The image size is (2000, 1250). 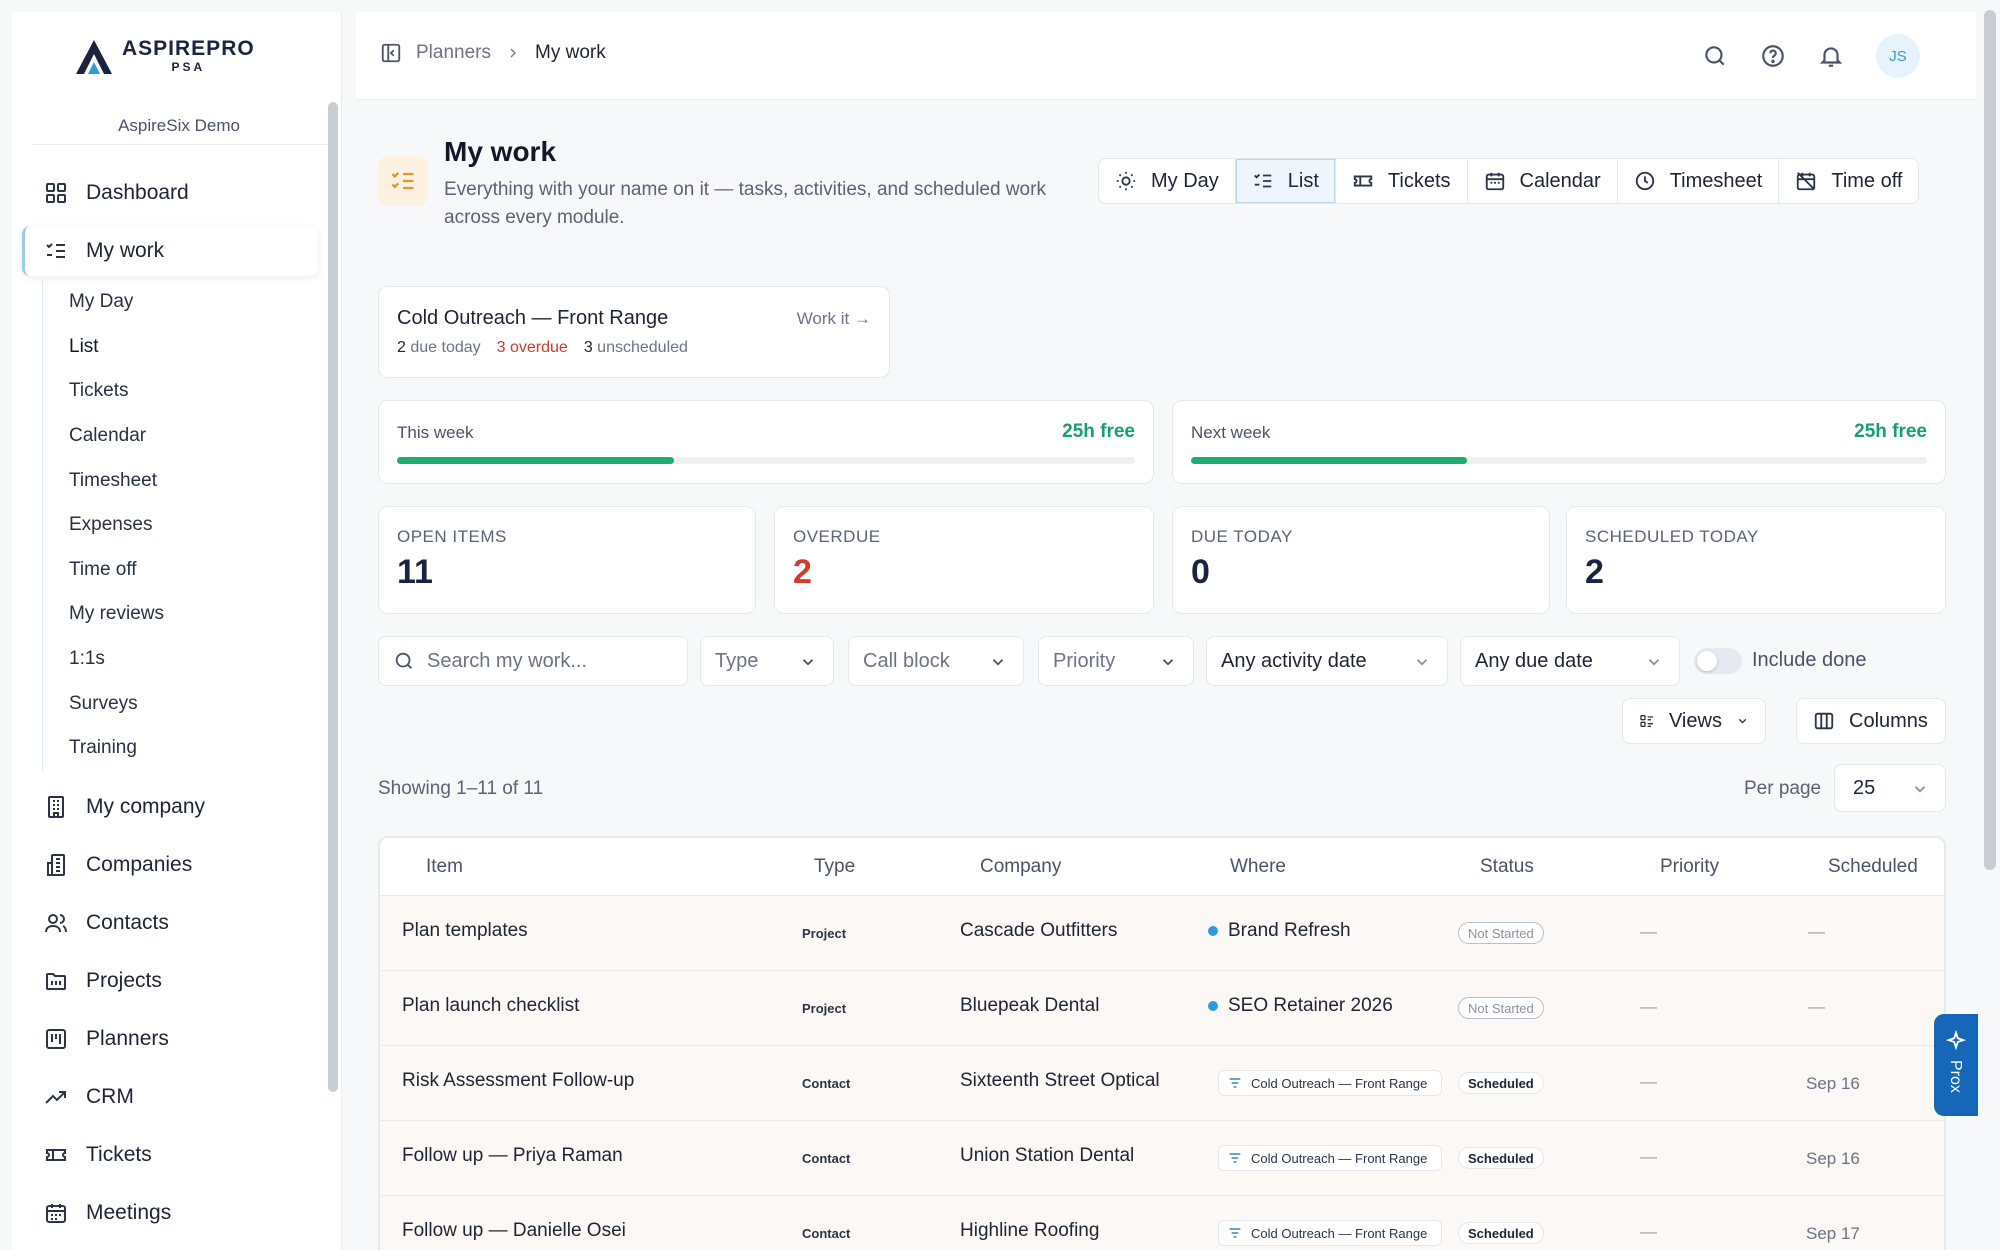 What do you see at coordinates (547, 661) in the screenshot?
I see `search-input` at bounding box center [547, 661].